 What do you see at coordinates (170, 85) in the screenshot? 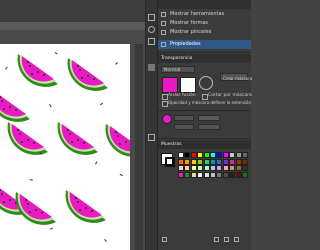
I see `object-thumbnail` at bounding box center [170, 85].